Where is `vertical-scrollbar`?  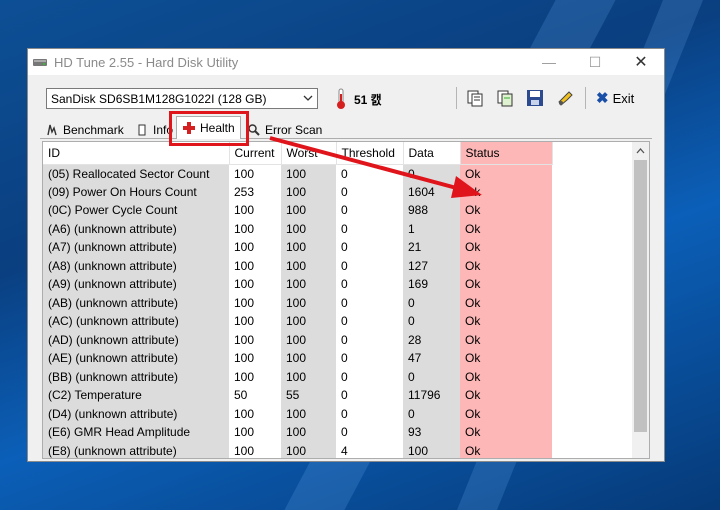
vertical-scrollbar is located at coordinates (640, 300).